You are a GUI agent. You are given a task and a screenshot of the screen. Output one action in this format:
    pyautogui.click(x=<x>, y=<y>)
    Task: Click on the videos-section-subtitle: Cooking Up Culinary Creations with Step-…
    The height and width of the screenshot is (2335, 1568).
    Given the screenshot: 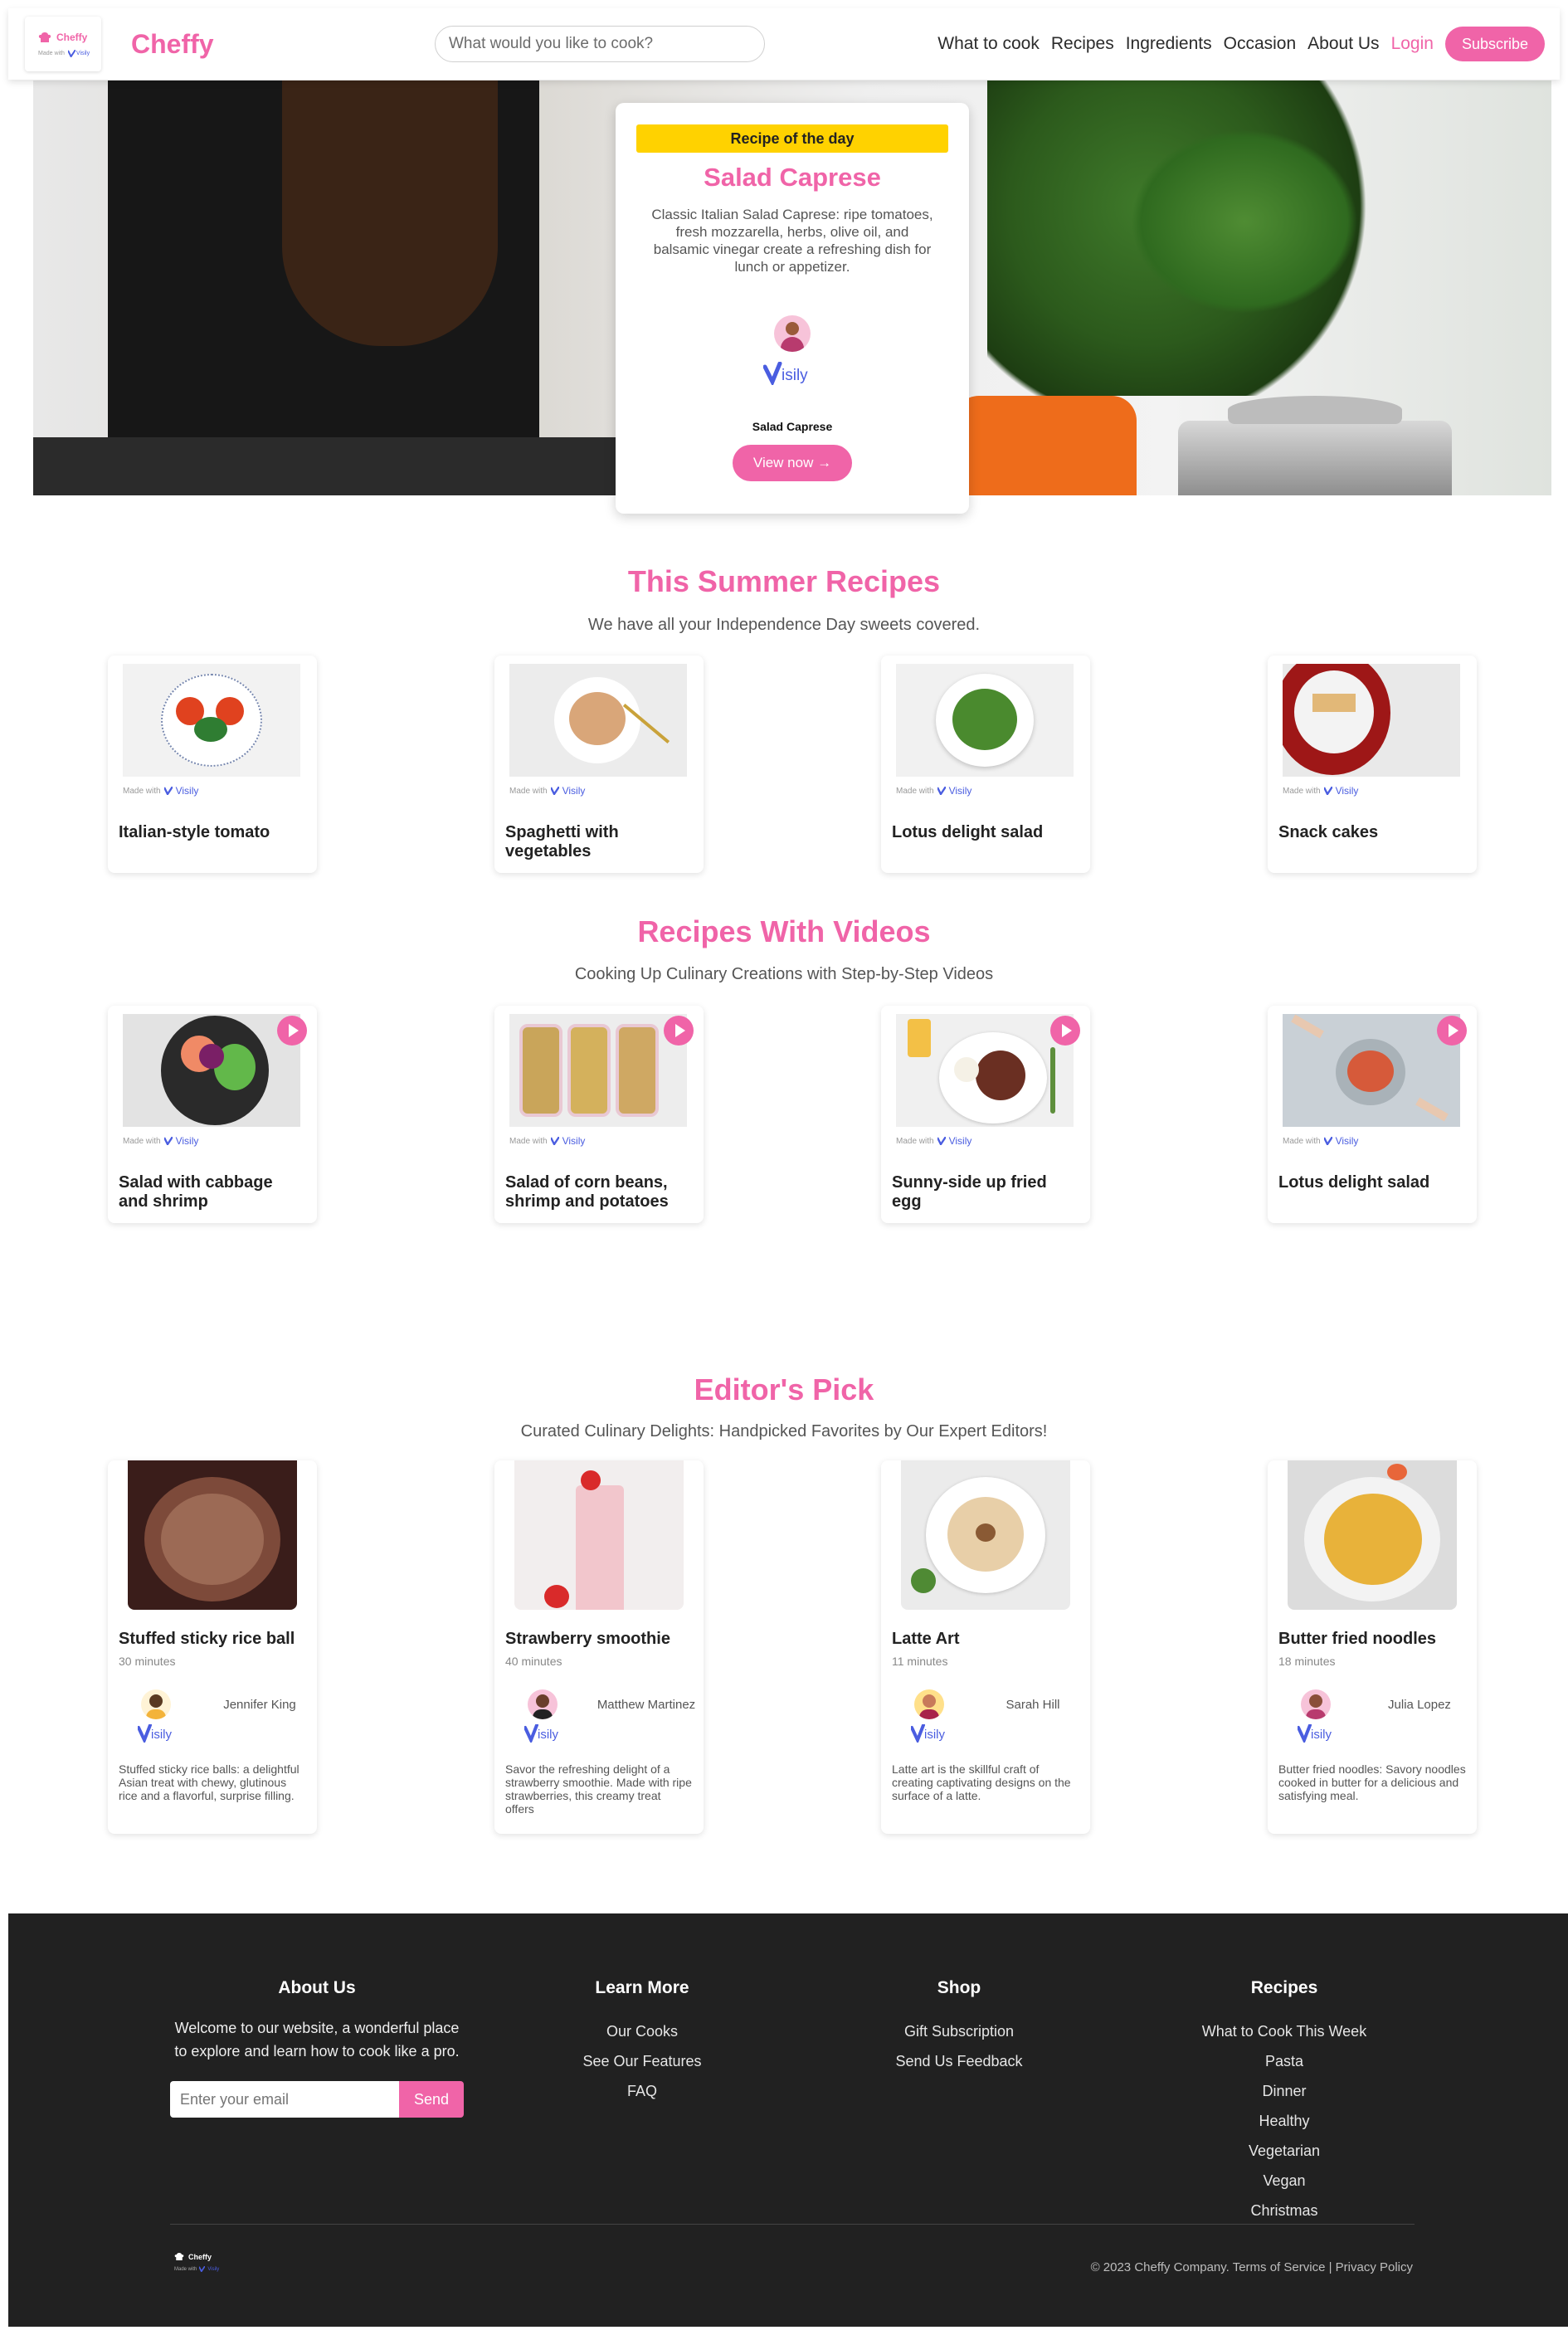 What is the action you would take?
    pyautogui.click(x=784, y=974)
    